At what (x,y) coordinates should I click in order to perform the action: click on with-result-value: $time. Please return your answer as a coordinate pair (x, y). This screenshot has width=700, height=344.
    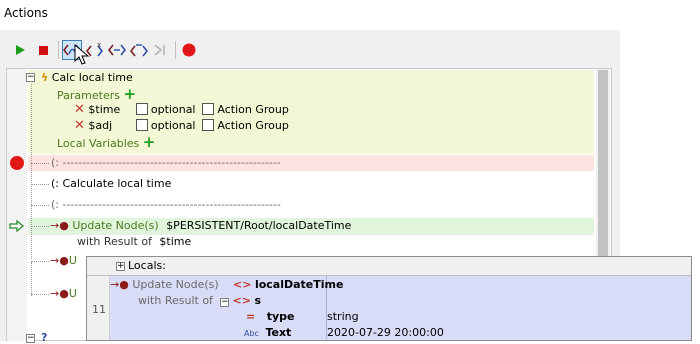
    Looking at the image, I should click on (175, 241).